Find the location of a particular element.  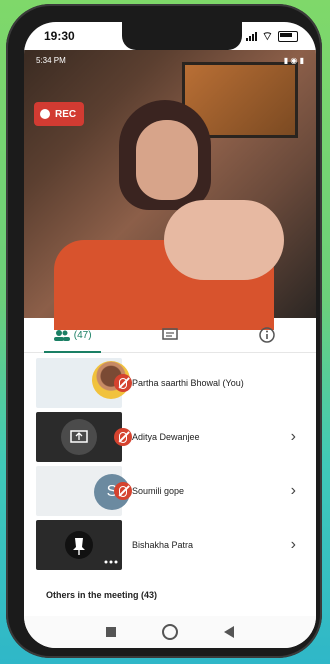

pin-icon is located at coordinates (91, 547).